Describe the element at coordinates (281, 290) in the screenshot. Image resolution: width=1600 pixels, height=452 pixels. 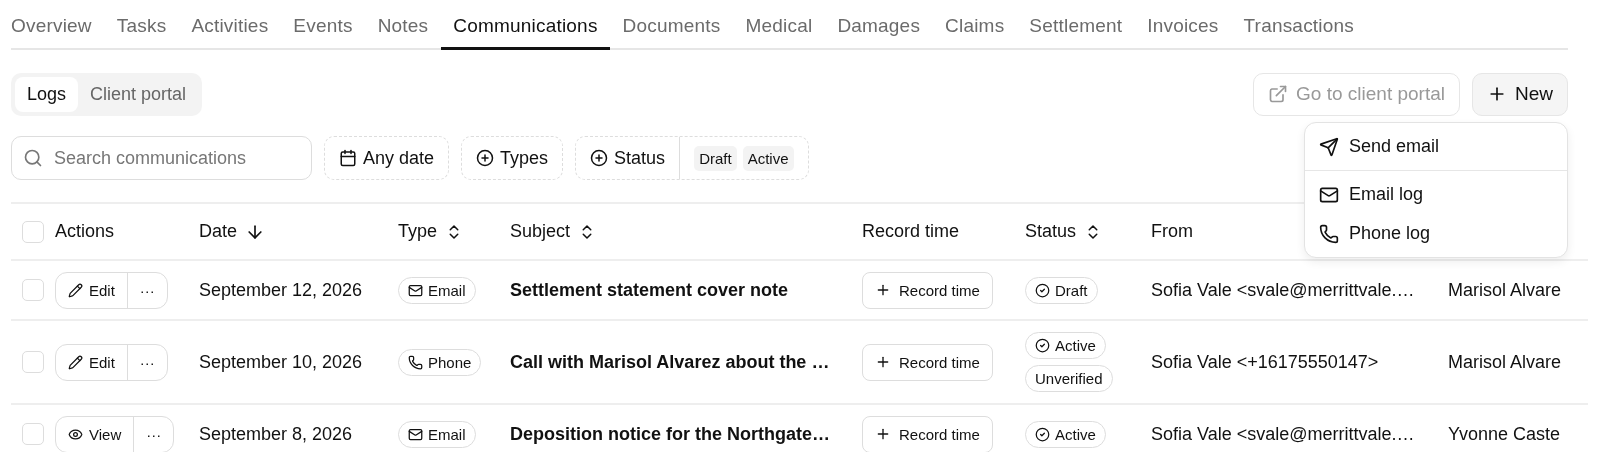
I see `date-text: September 12, 2026` at that location.